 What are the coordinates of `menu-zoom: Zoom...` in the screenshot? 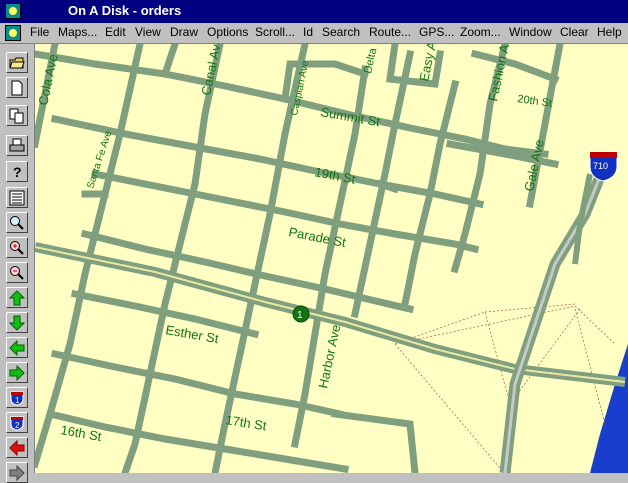 It's located at (480, 32).